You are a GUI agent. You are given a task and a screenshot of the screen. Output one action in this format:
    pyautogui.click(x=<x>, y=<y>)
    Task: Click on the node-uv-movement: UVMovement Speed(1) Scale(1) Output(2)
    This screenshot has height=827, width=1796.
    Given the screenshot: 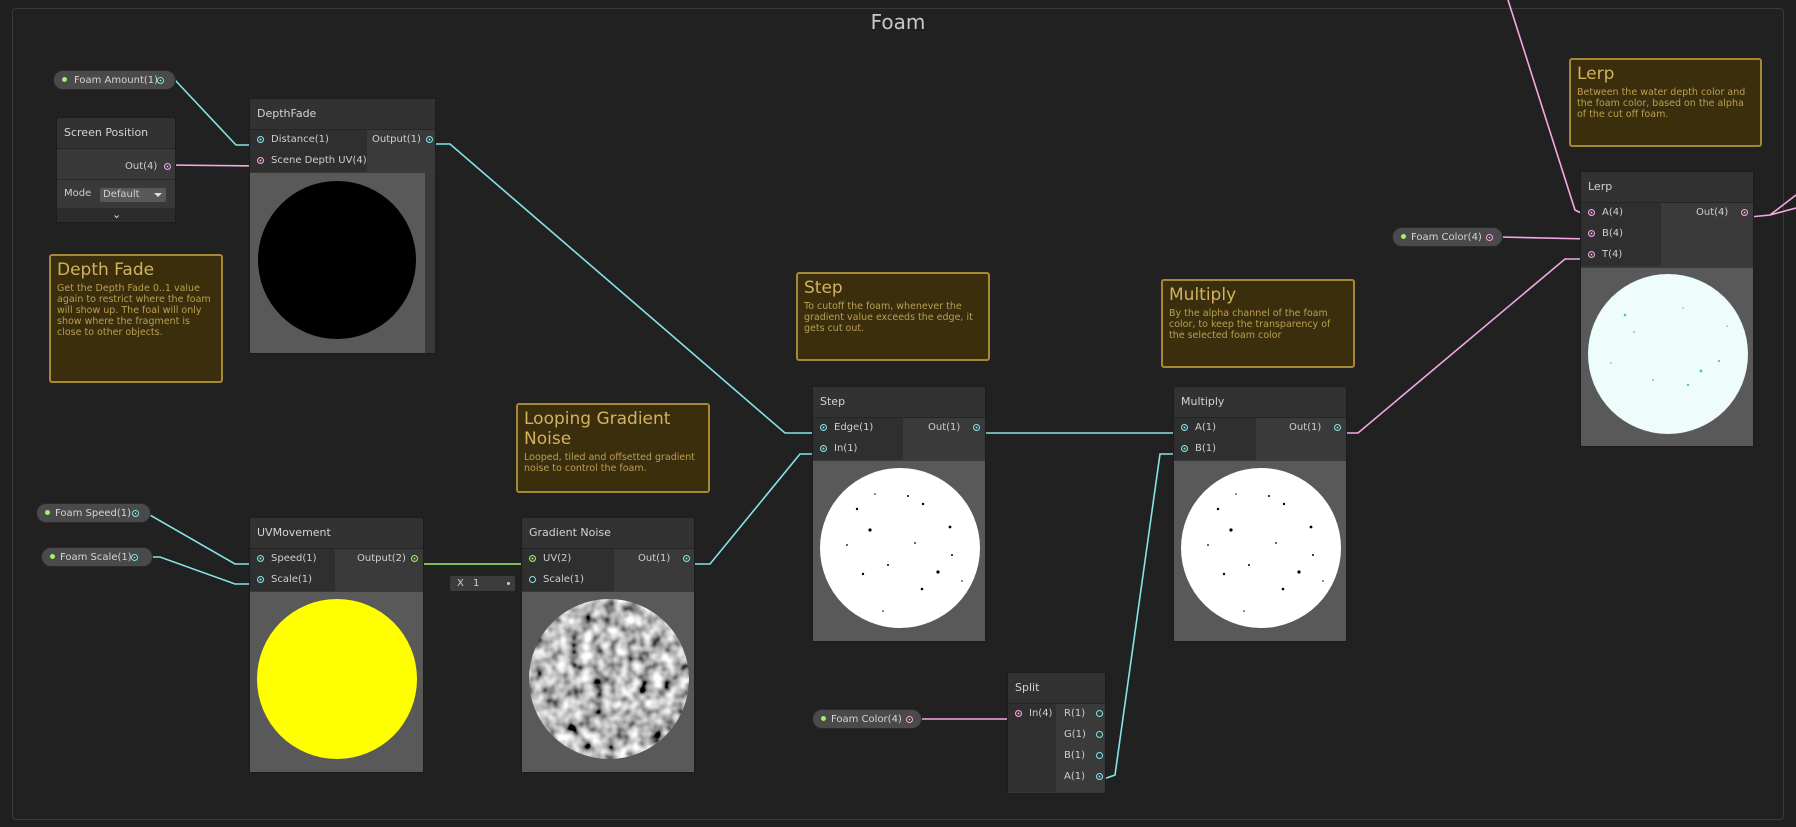 What is the action you would take?
    pyautogui.click(x=336, y=645)
    